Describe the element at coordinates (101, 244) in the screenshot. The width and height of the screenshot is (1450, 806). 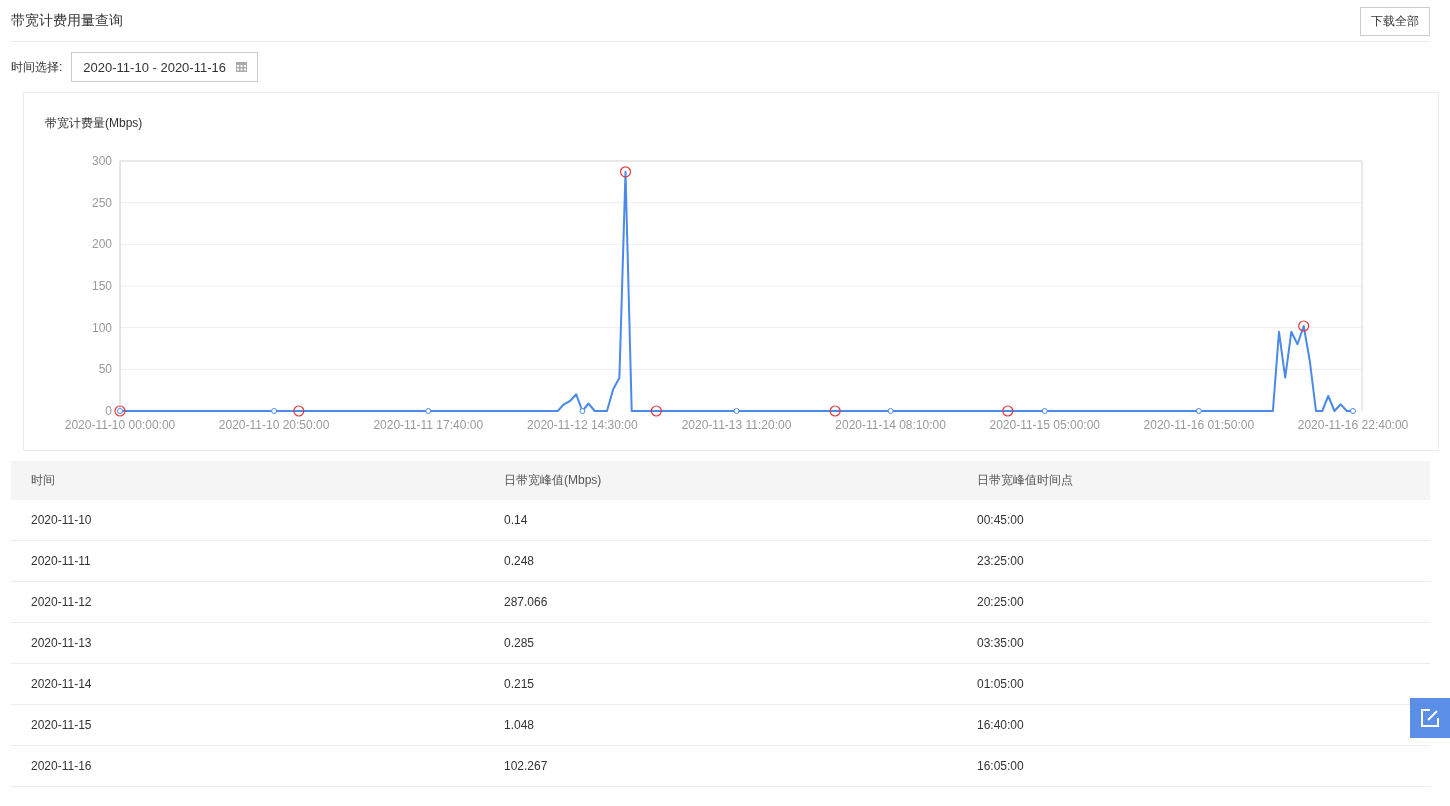
I see `y-tick-label: 200` at that location.